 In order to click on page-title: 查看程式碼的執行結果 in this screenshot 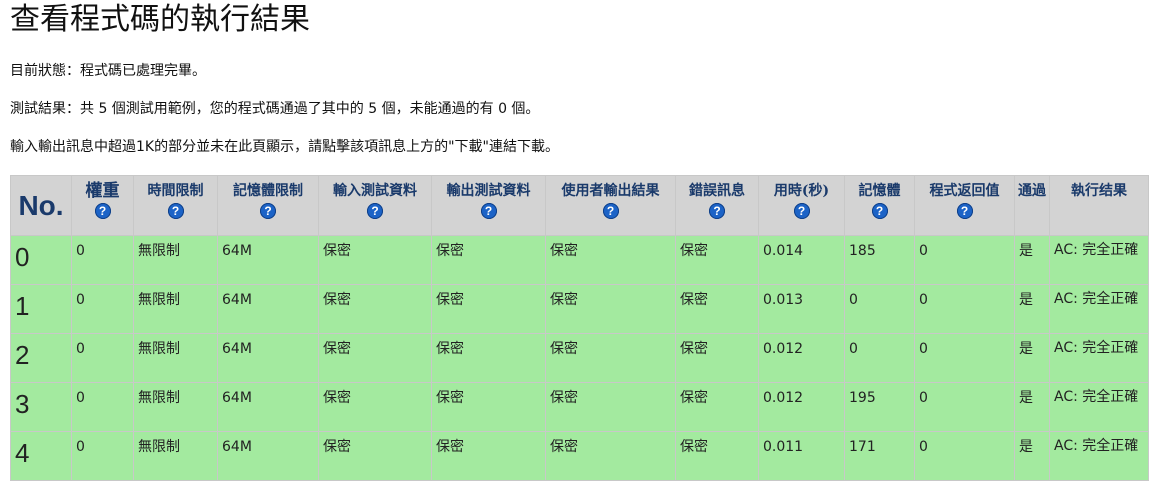, I will do `click(160, 19)`.